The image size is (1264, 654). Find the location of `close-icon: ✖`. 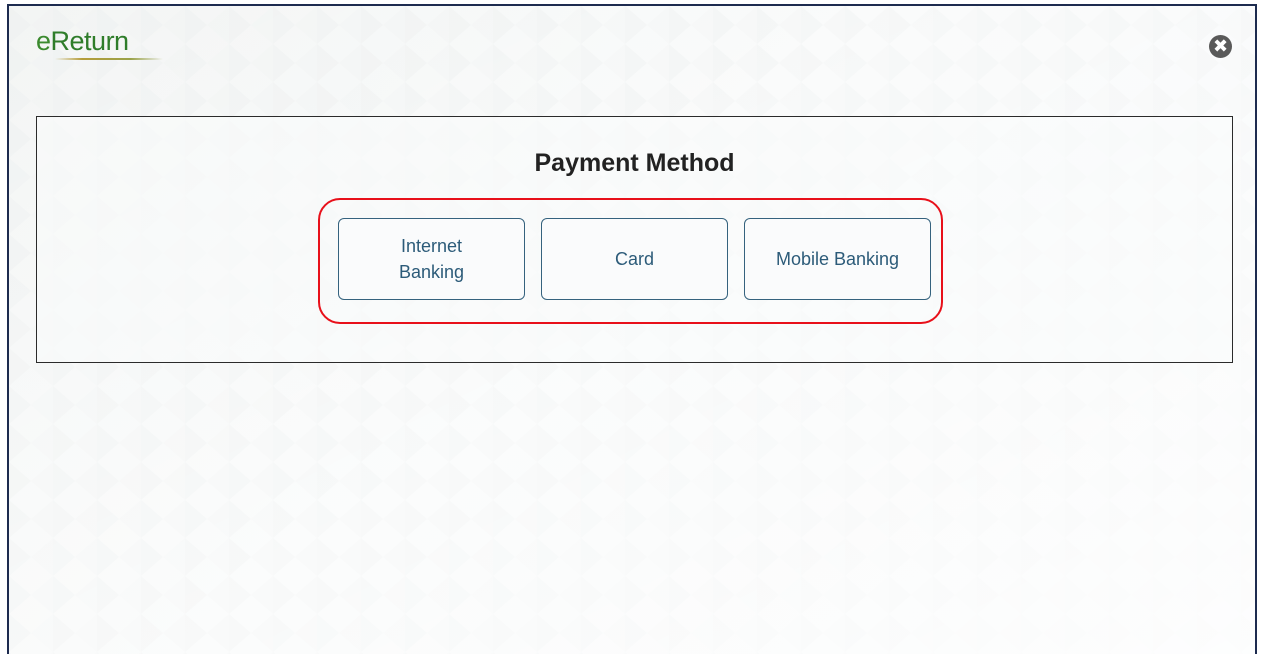

close-icon: ✖ is located at coordinates (1220, 46).